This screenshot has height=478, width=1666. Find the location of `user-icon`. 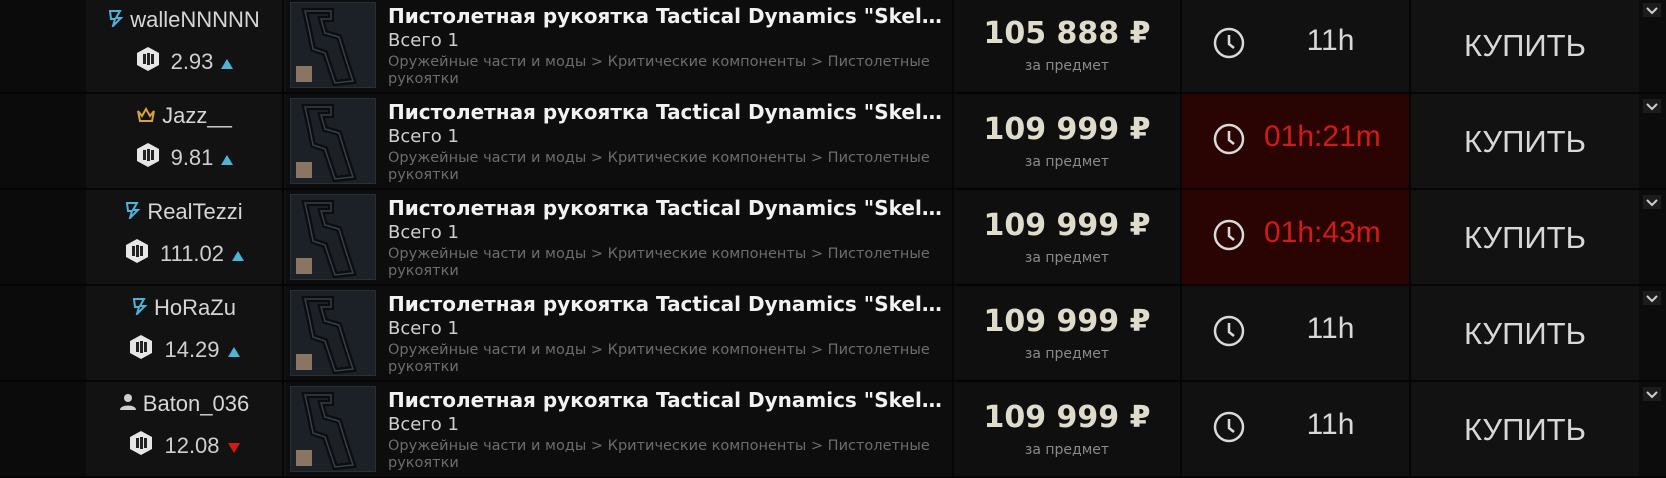

user-icon is located at coordinates (128, 404).